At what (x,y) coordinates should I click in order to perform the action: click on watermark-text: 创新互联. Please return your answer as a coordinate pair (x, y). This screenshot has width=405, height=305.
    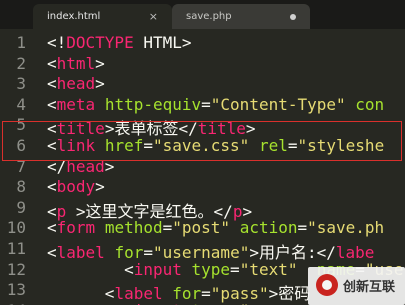
    Looking at the image, I should click on (369, 287).